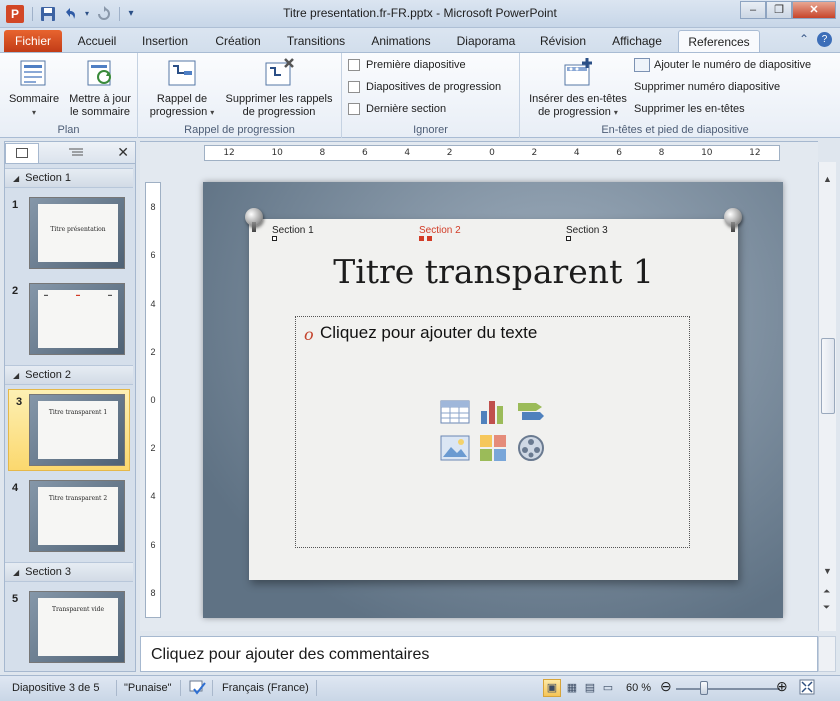 The image size is (840, 701). What do you see at coordinates (531, 448) in the screenshot?
I see `insert-media-icon` at bounding box center [531, 448].